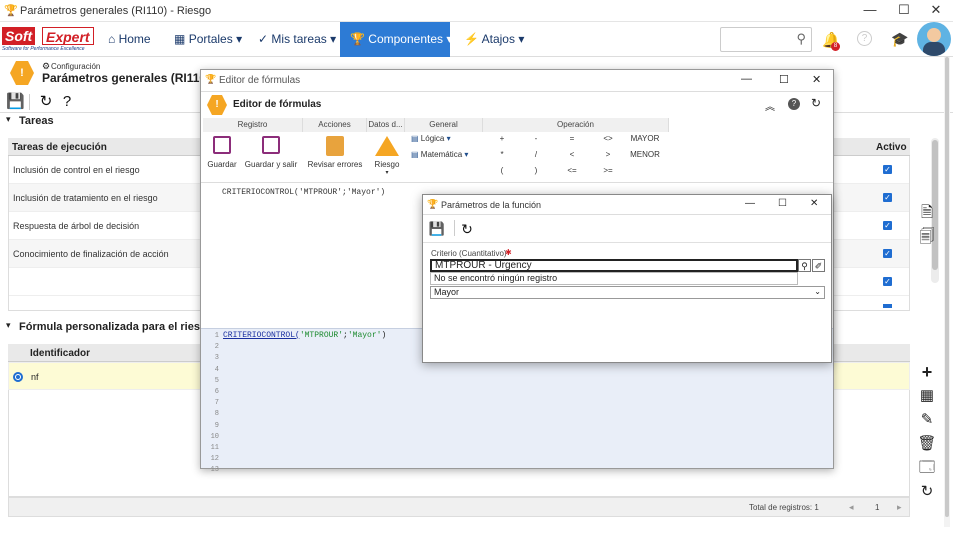 This screenshot has height=533, width=953. Describe the element at coordinates (415, 154) in the screenshot. I see `math-icon: ▤` at that location.